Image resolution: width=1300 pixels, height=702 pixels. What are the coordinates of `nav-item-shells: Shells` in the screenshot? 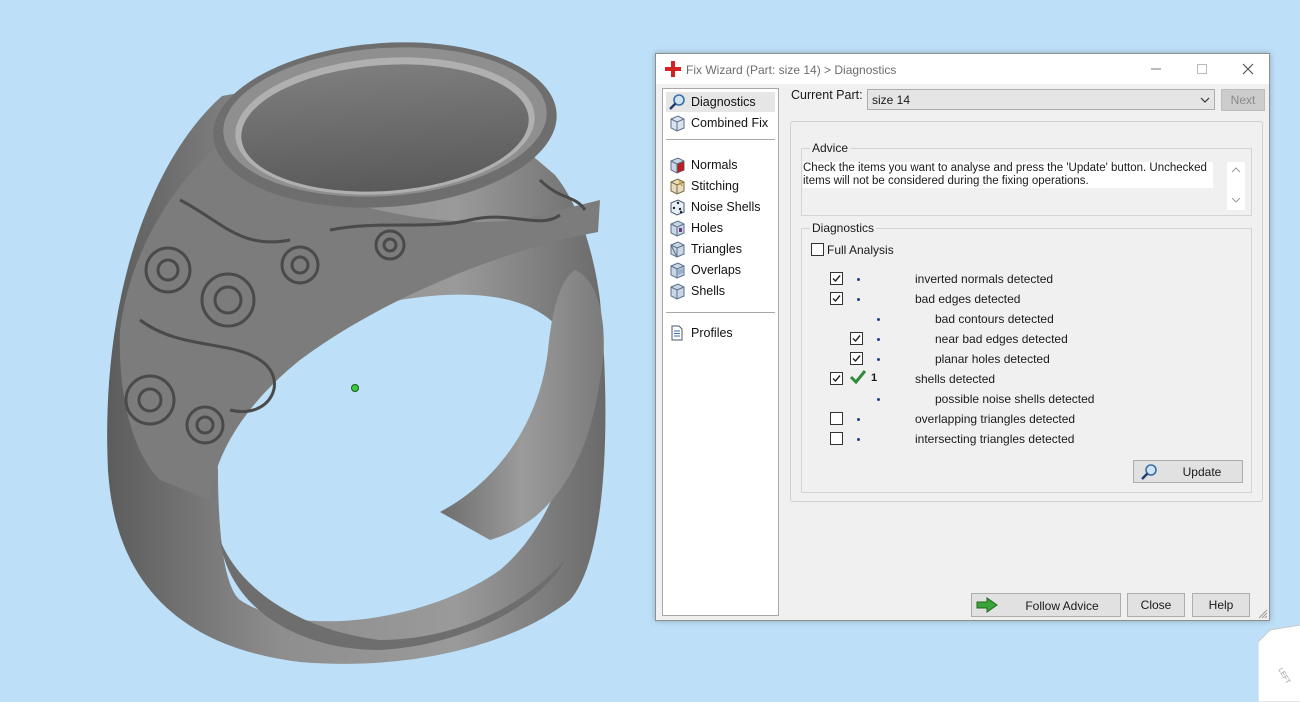 It's located at (720, 291).